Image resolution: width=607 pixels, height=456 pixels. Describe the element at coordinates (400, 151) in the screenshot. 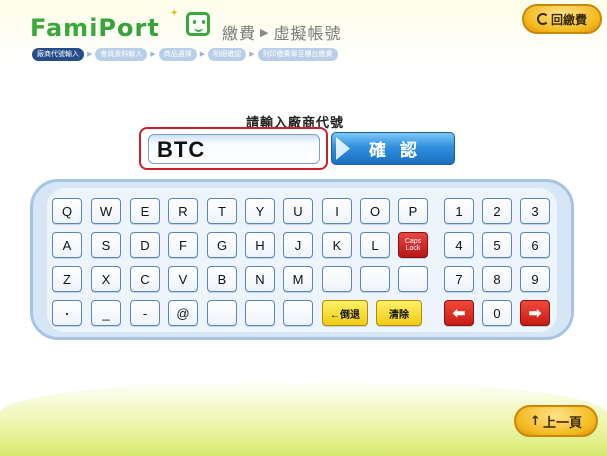

I see `confirm-label: 確認` at that location.